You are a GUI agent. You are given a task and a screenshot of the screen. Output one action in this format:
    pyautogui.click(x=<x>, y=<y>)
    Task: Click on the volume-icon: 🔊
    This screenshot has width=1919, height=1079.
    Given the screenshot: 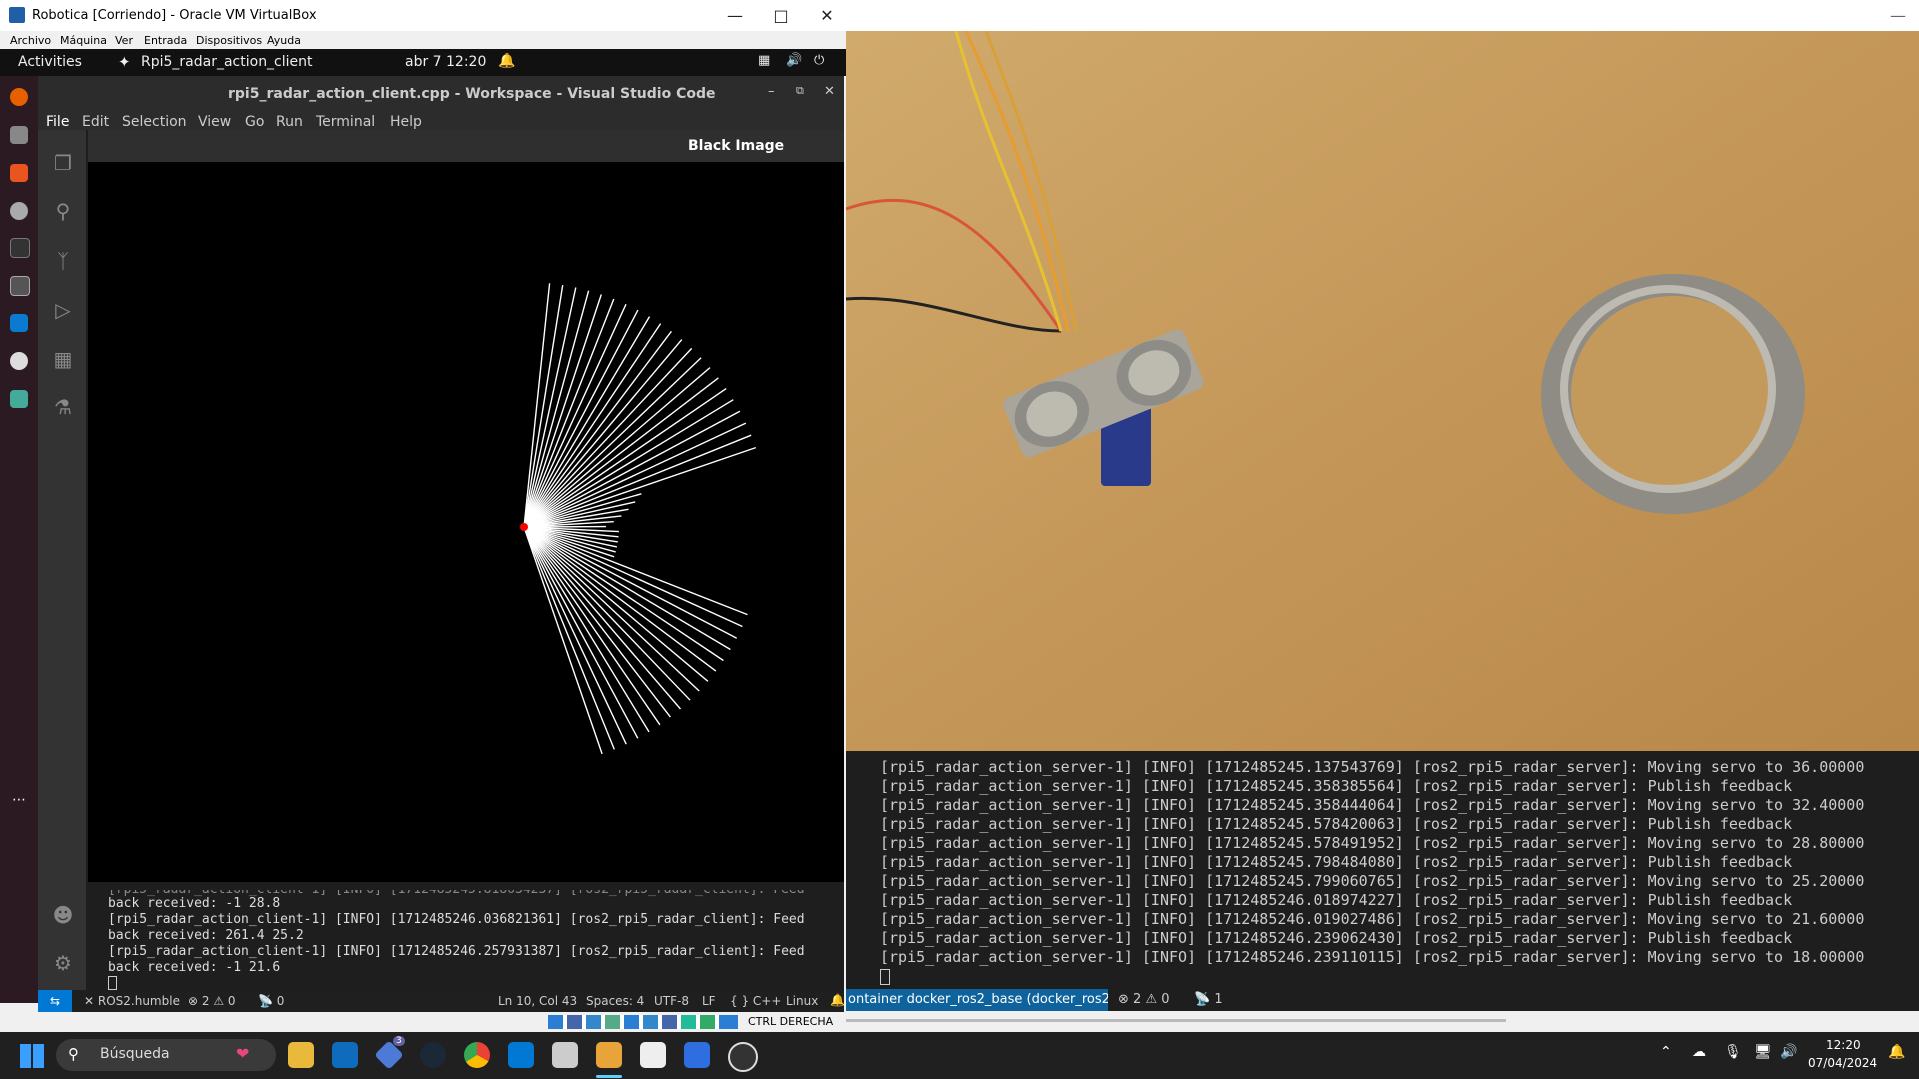 What is the action you would take?
    pyautogui.click(x=794, y=60)
    